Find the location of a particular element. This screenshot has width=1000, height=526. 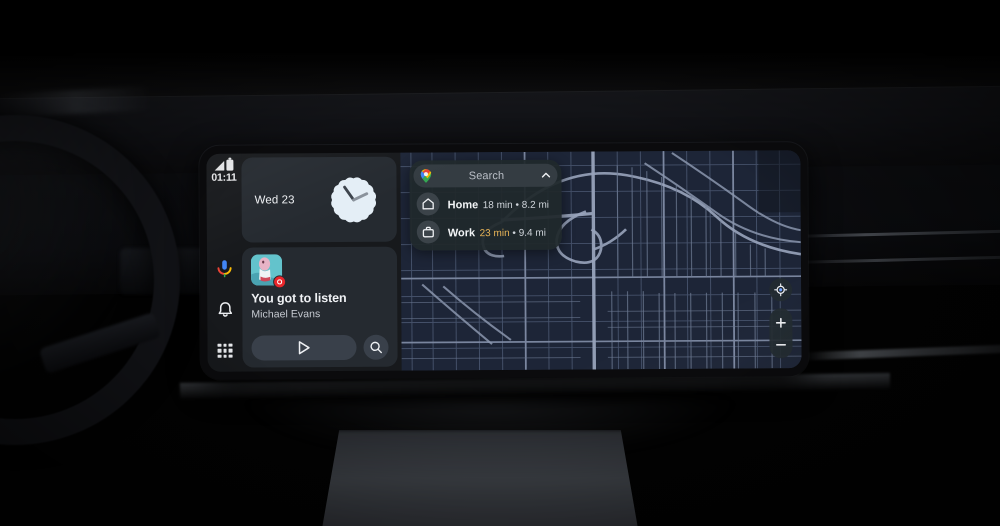

recenter-location-icon is located at coordinates (781, 290).